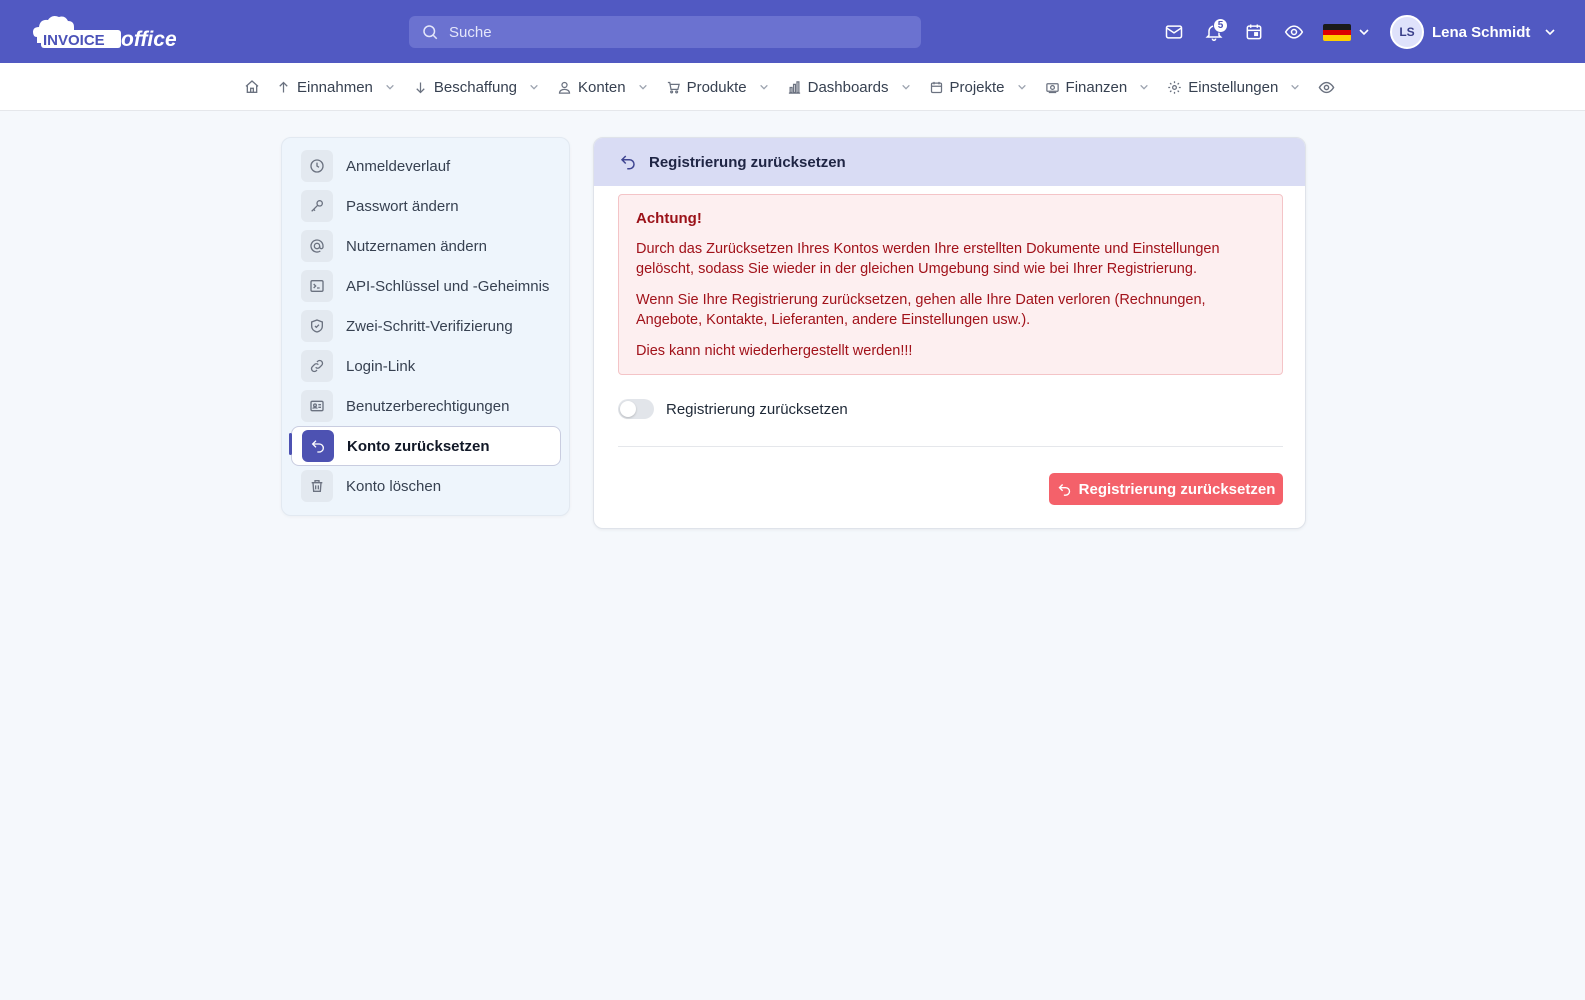  Describe the element at coordinates (426, 366) in the screenshot. I see `sidebar-item-login-link: Login-Link` at that location.